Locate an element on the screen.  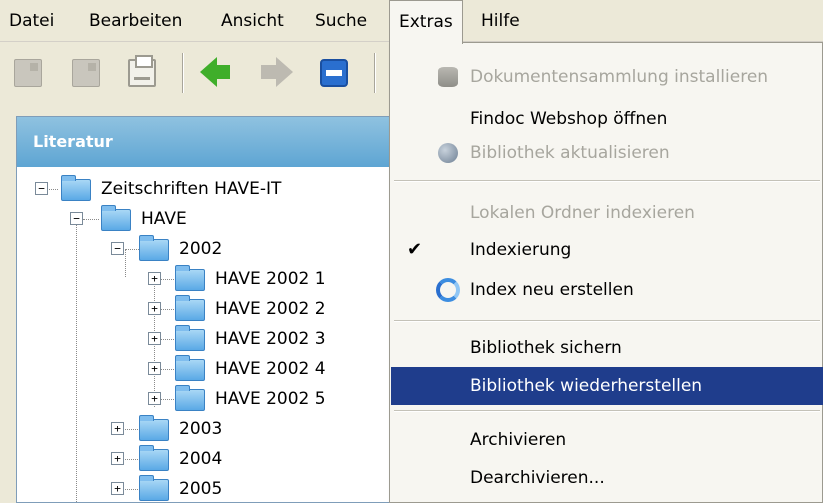
tree-node-2004: + 2004 is located at coordinates (207, 459).